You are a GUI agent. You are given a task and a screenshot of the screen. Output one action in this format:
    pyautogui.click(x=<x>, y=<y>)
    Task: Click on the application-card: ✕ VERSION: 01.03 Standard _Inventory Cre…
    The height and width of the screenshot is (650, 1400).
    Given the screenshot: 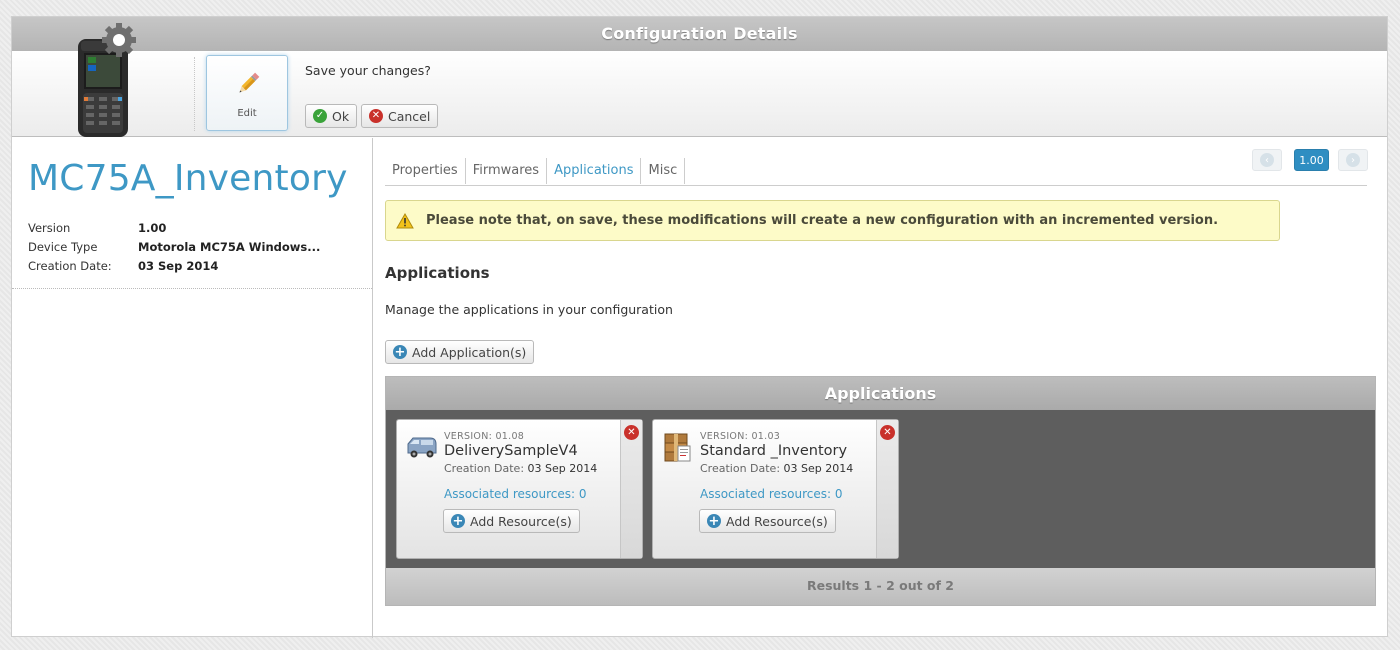 What is the action you would take?
    pyautogui.click(x=775, y=489)
    